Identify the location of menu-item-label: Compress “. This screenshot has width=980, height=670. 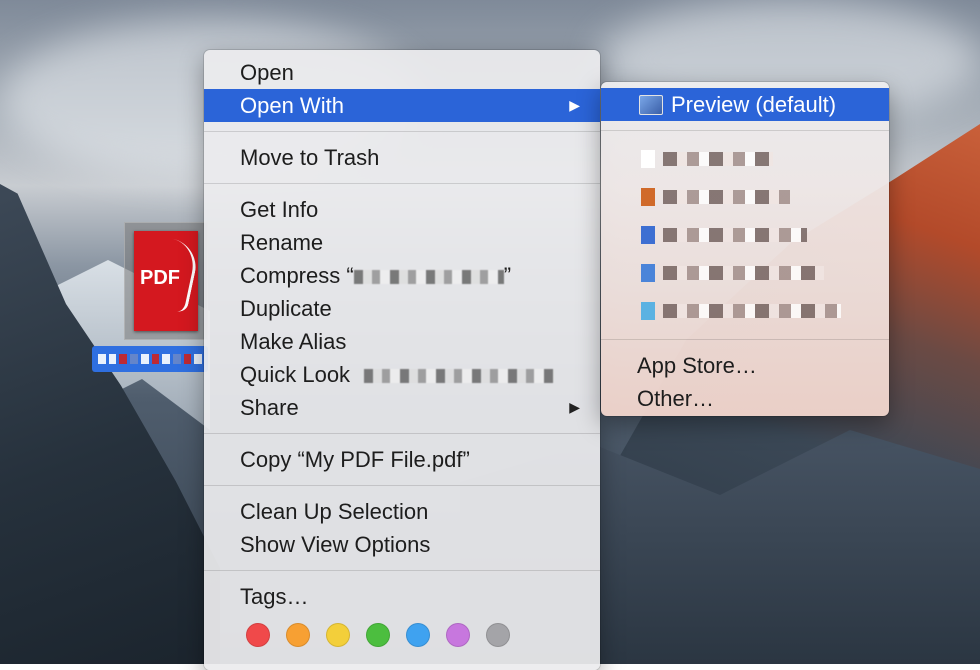
(297, 275).